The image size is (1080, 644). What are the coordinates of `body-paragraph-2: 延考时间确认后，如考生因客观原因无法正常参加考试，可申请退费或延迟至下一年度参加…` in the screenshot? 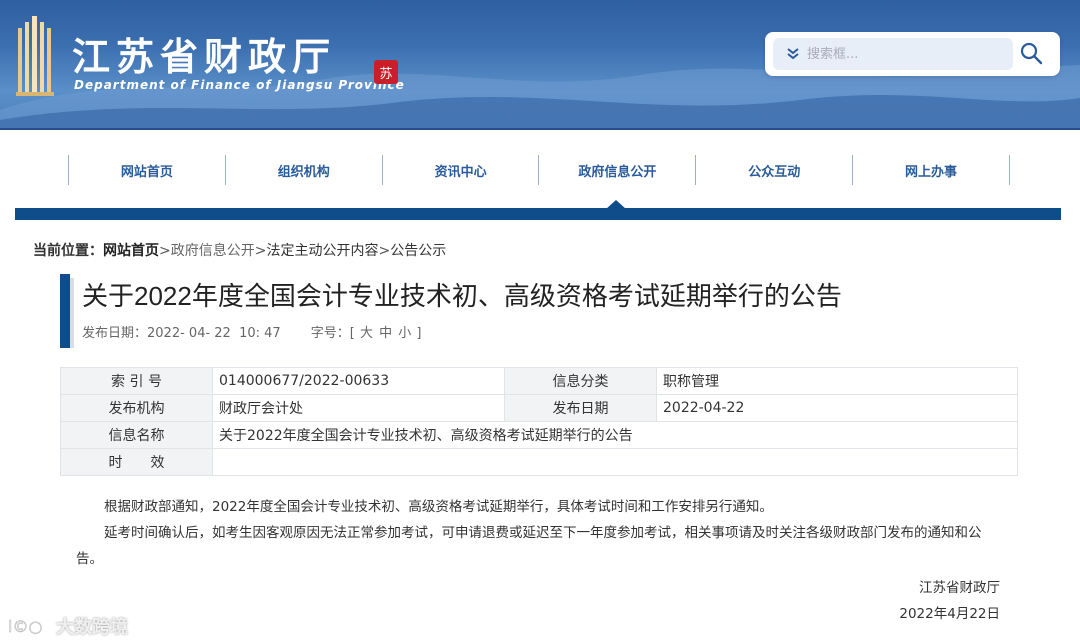 It's located at (529, 546).